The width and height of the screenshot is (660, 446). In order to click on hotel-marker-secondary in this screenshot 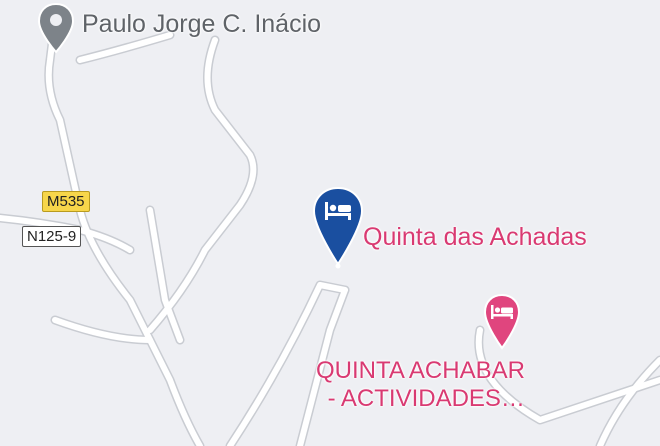, I will do `click(502, 323)`.